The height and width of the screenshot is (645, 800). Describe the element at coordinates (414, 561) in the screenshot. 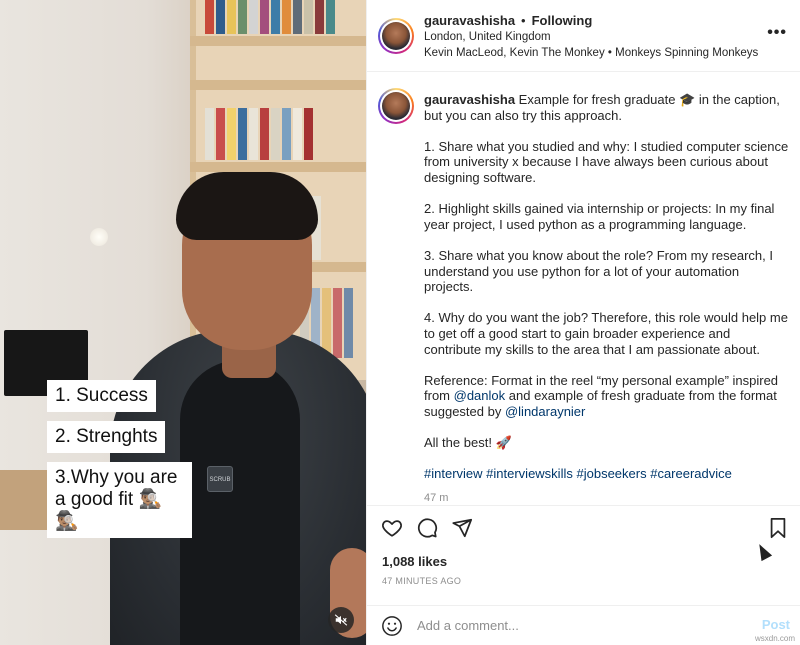

I see `like-count: 1,088 likes` at that location.